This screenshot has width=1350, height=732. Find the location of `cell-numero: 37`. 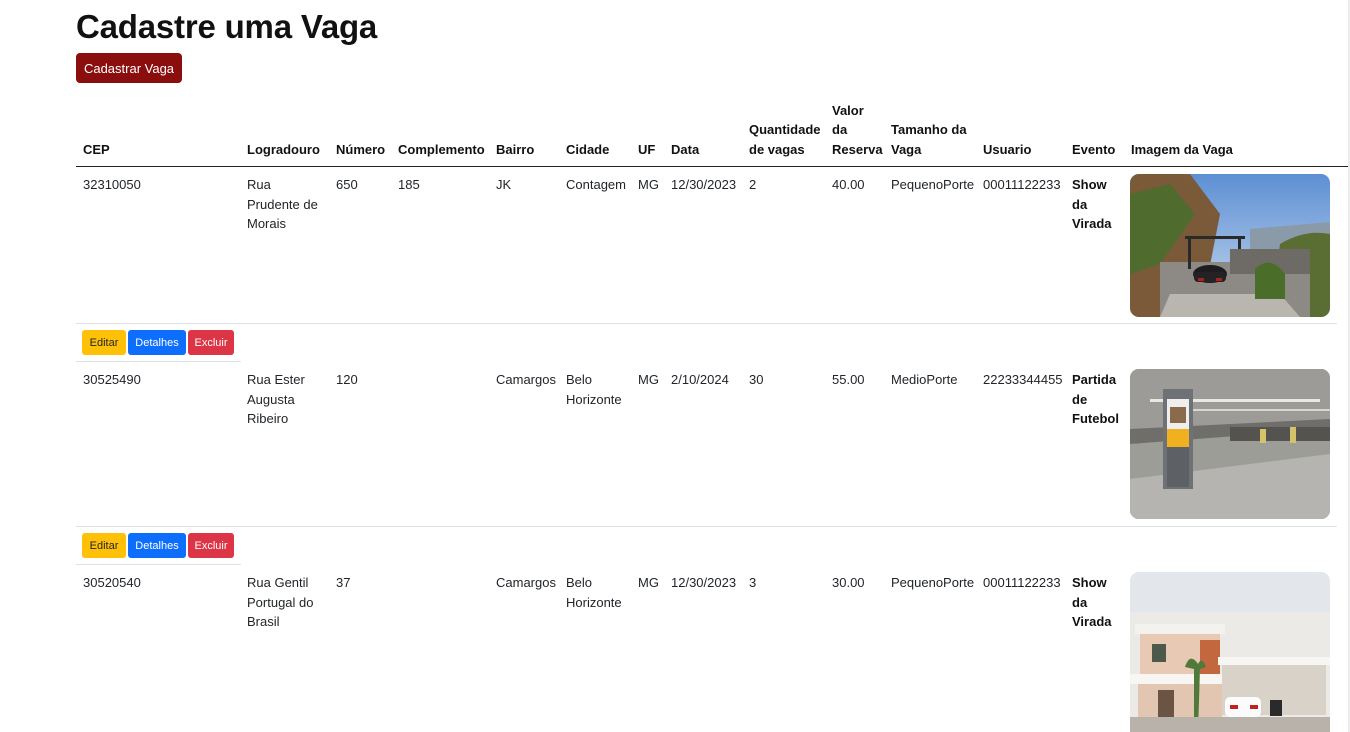

cell-numero: 37 is located at coordinates (343, 582).